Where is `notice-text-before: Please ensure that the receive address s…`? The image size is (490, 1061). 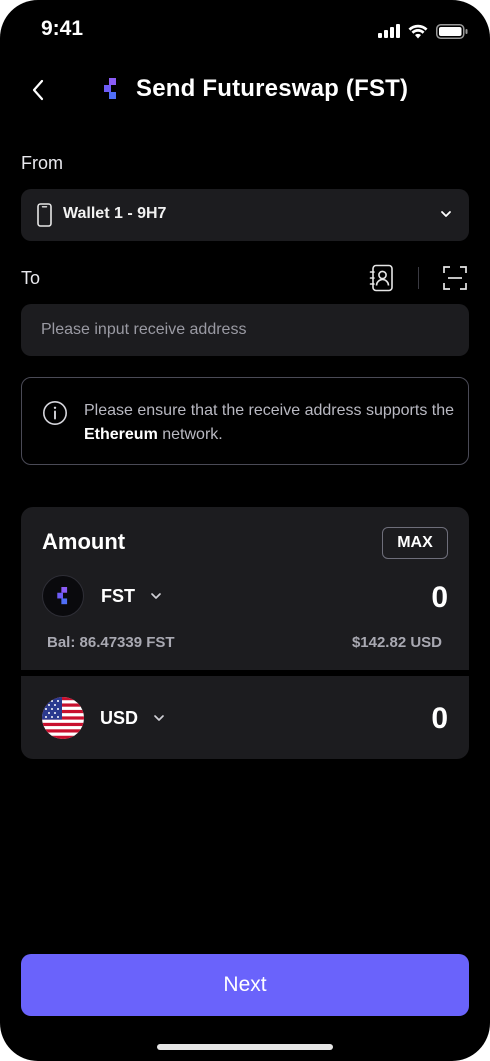 notice-text-before: Please ensure that the receive address s… is located at coordinates (269, 410).